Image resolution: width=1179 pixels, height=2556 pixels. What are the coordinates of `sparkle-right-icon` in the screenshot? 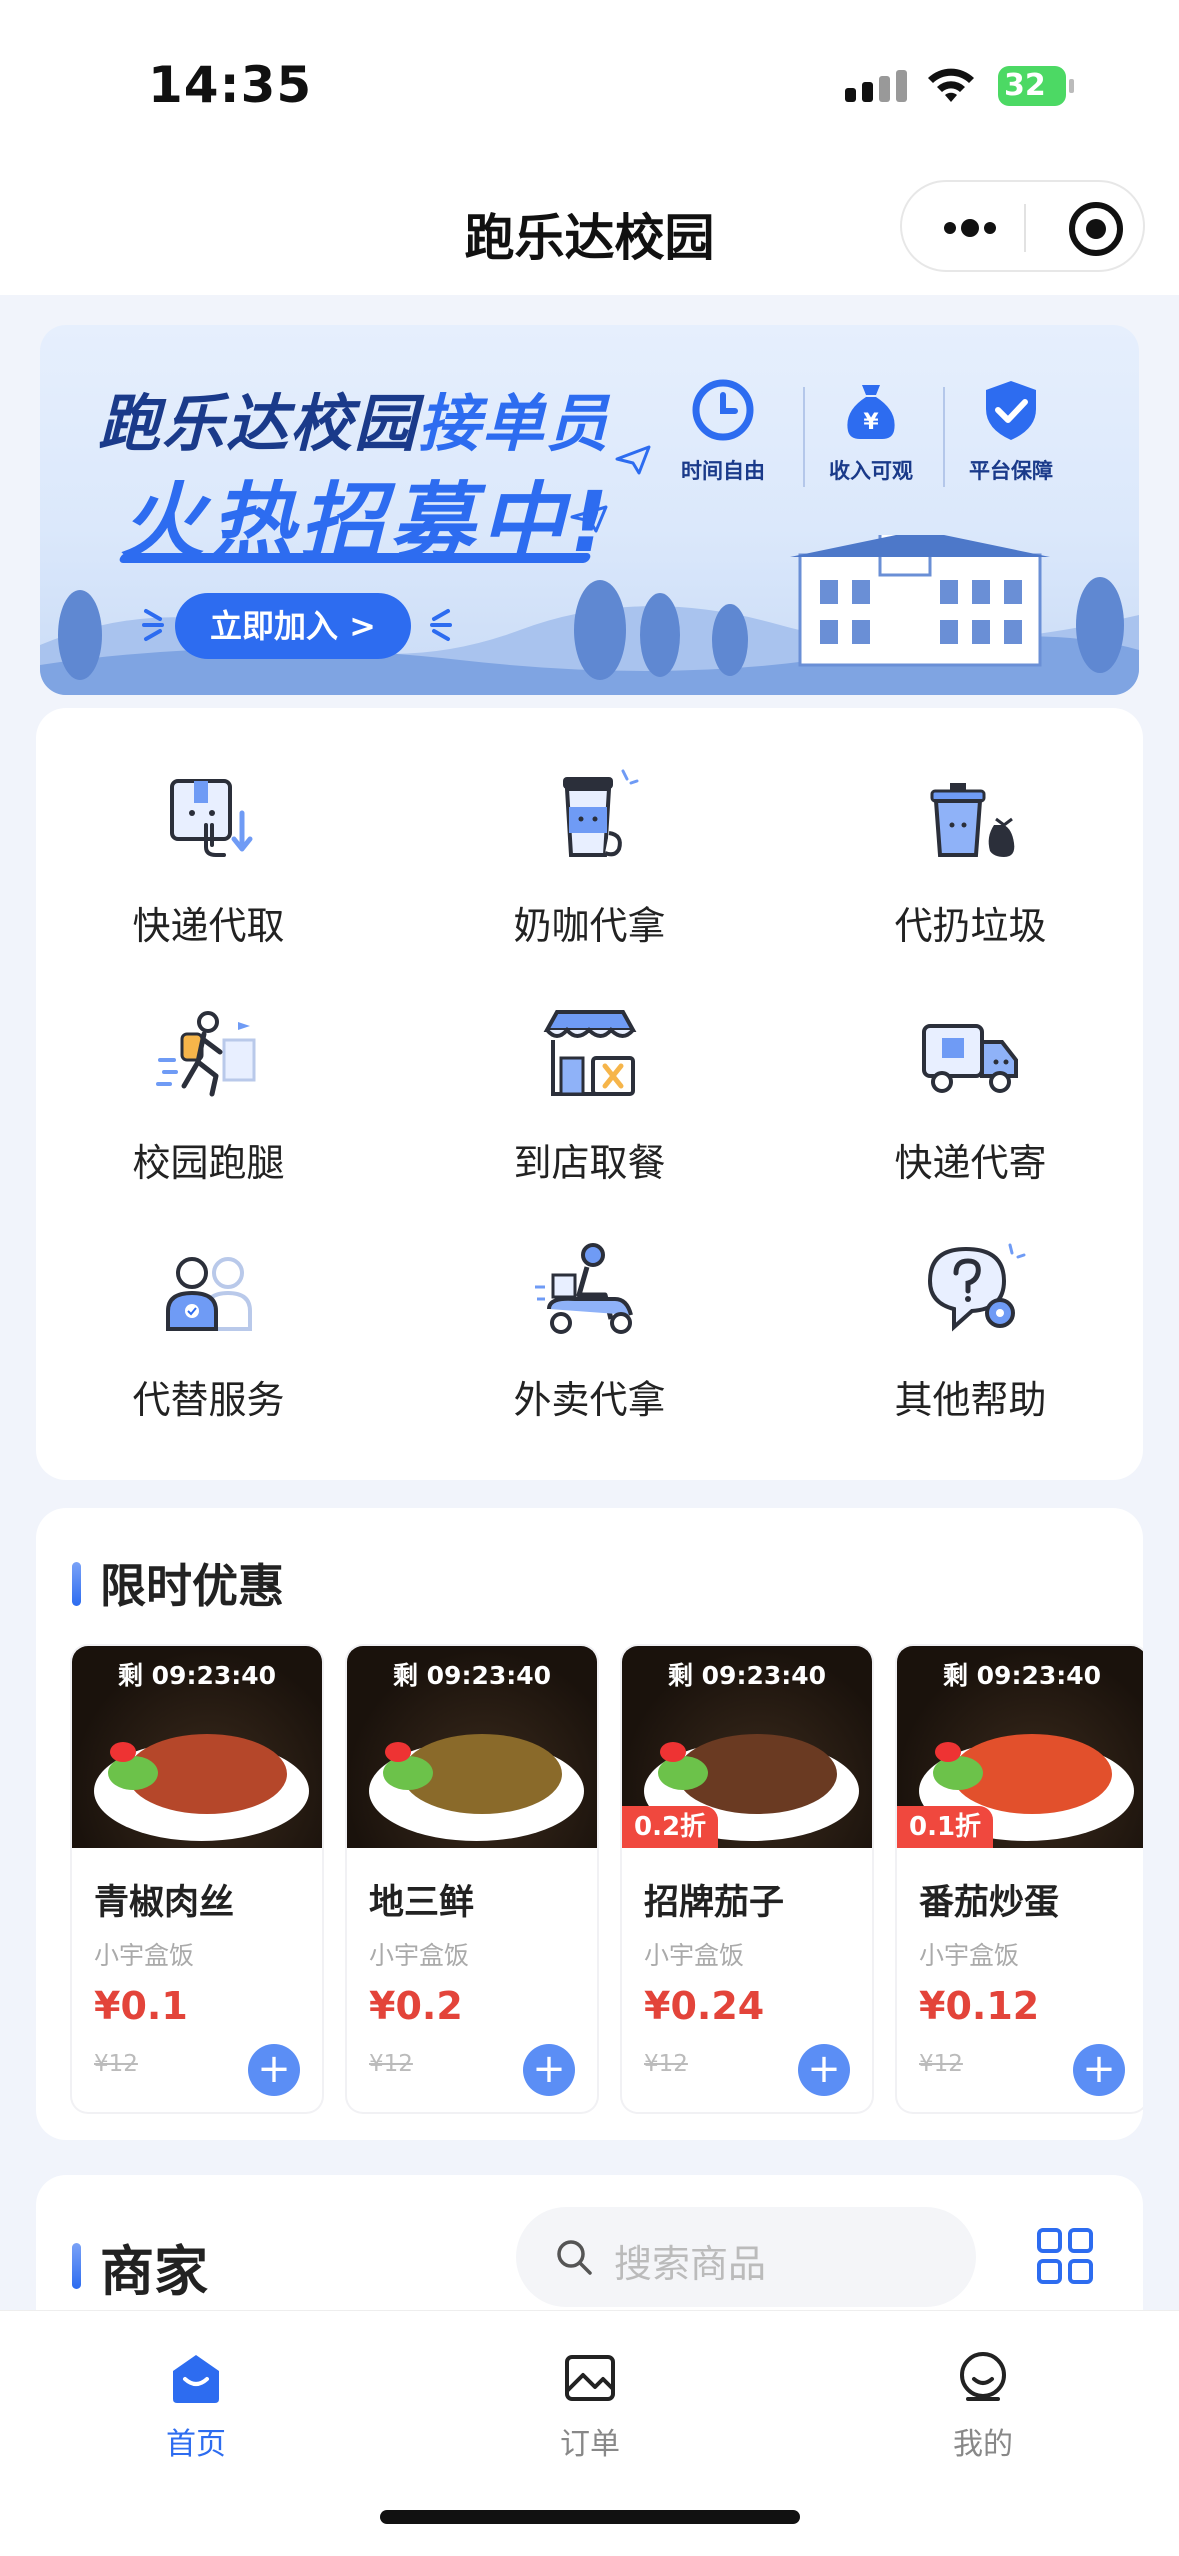 It's located at (441, 625).